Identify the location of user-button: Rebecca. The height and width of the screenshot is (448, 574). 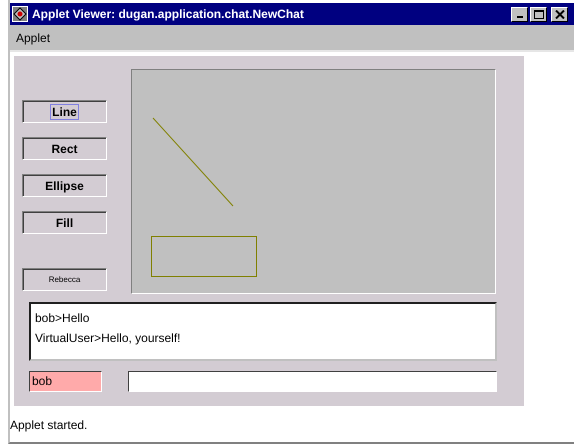
(64, 279).